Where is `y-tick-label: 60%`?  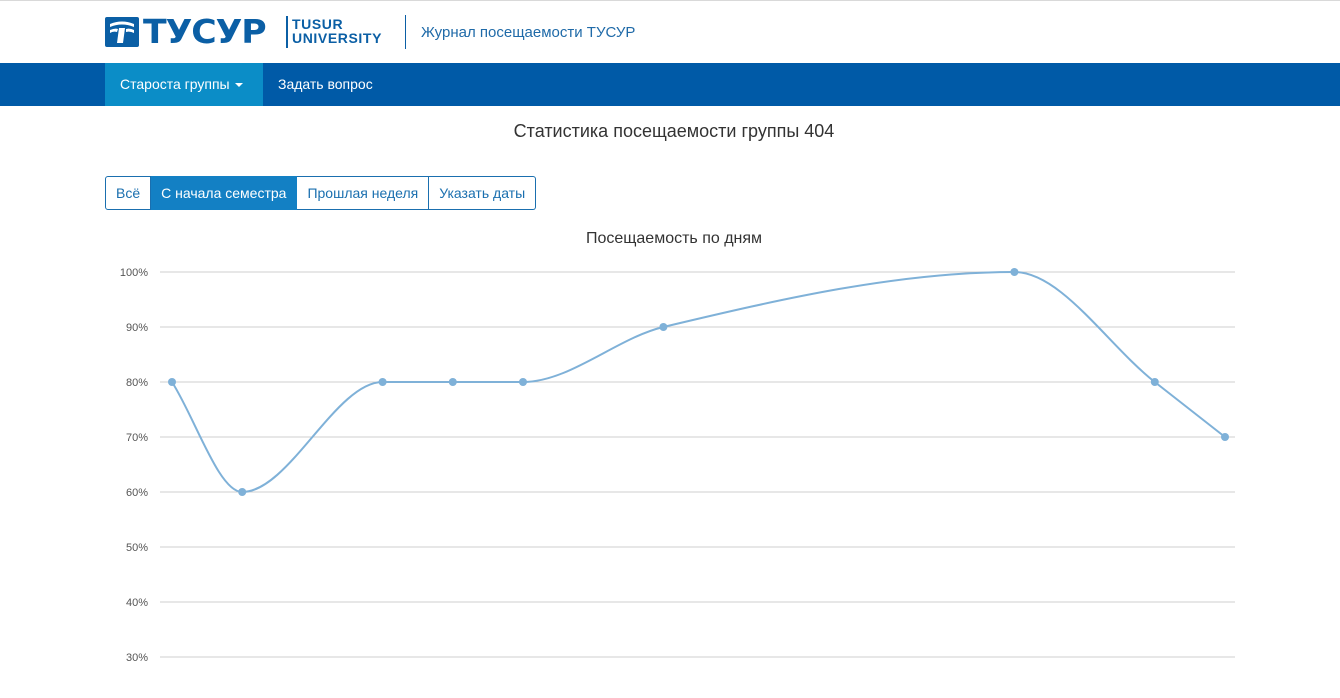
y-tick-label: 60% is located at coordinates (137, 493).